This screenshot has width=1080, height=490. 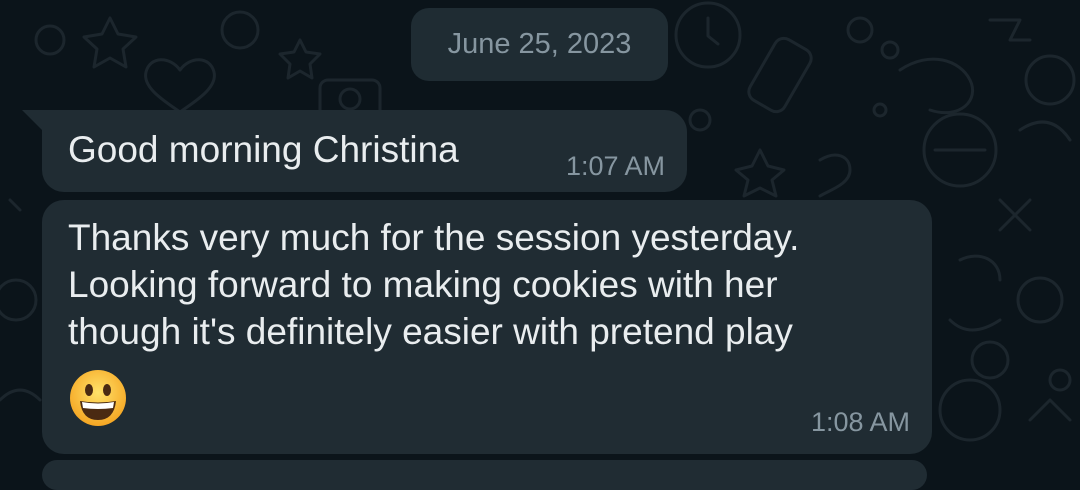 What do you see at coordinates (860, 422) in the screenshot?
I see `message-timestamp: 1:08 AM` at bounding box center [860, 422].